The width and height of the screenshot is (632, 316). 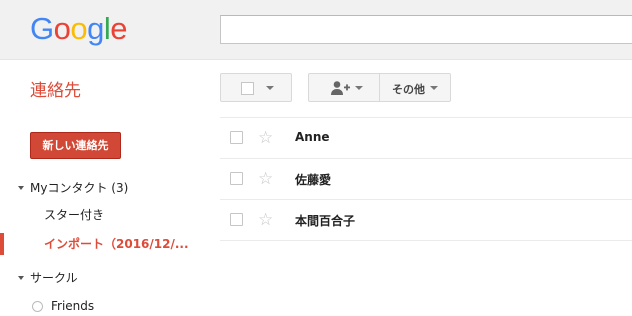 What do you see at coordinates (426, 29) in the screenshot?
I see `search-input` at bounding box center [426, 29].